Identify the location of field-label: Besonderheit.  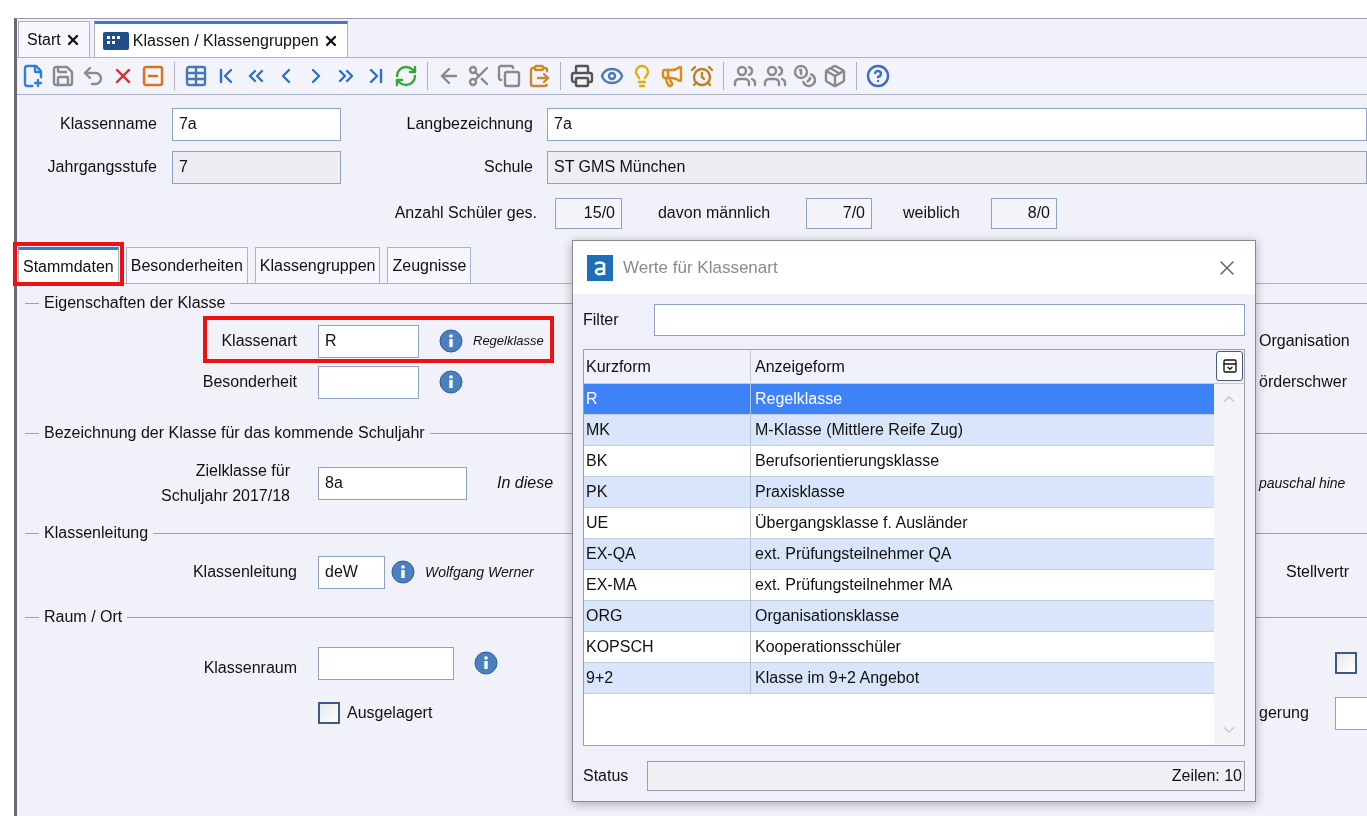
(249, 382).